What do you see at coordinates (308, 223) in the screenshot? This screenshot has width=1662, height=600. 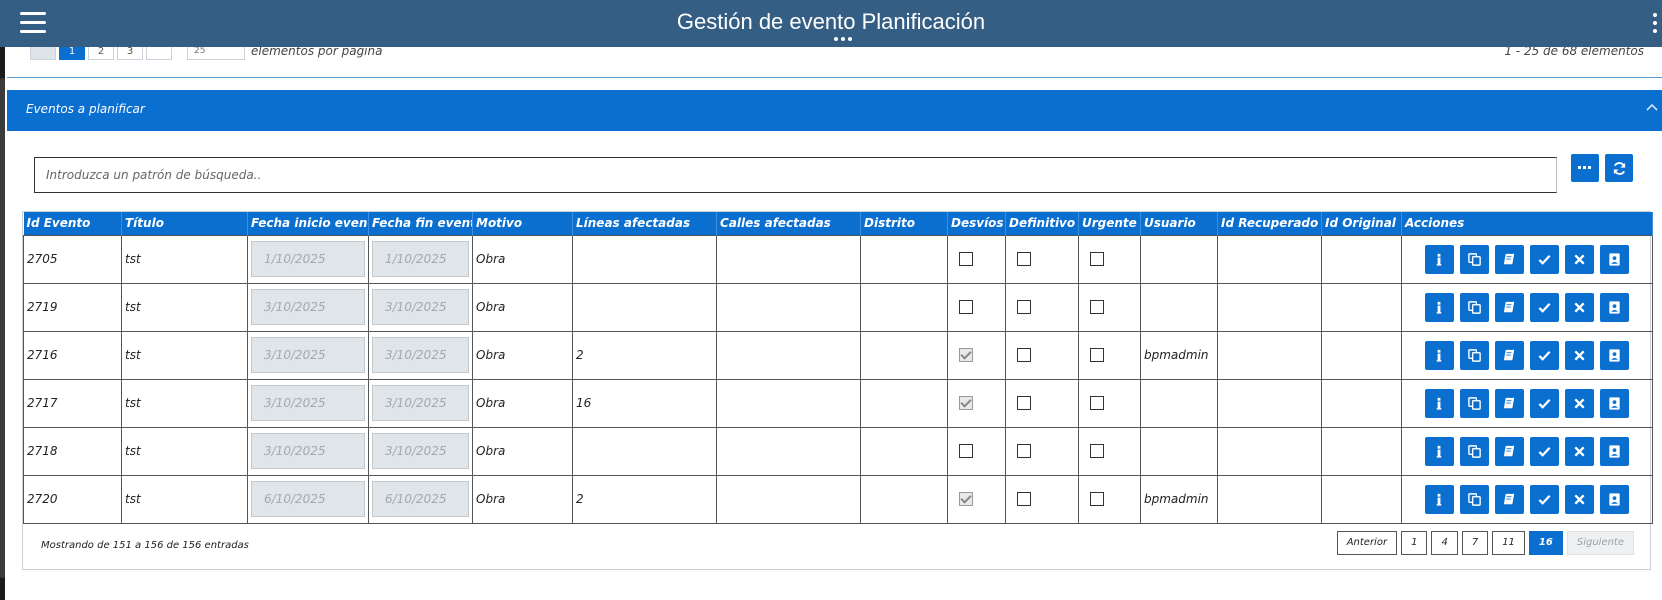 I see `column-header: Fecha inicio evento` at bounding box center [308, 223].